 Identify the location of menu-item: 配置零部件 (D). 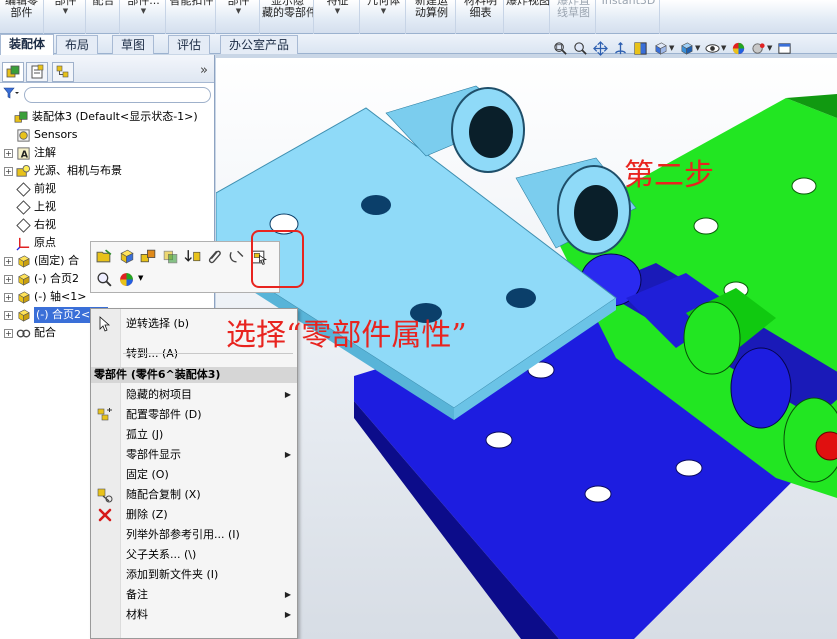
(194, 415).